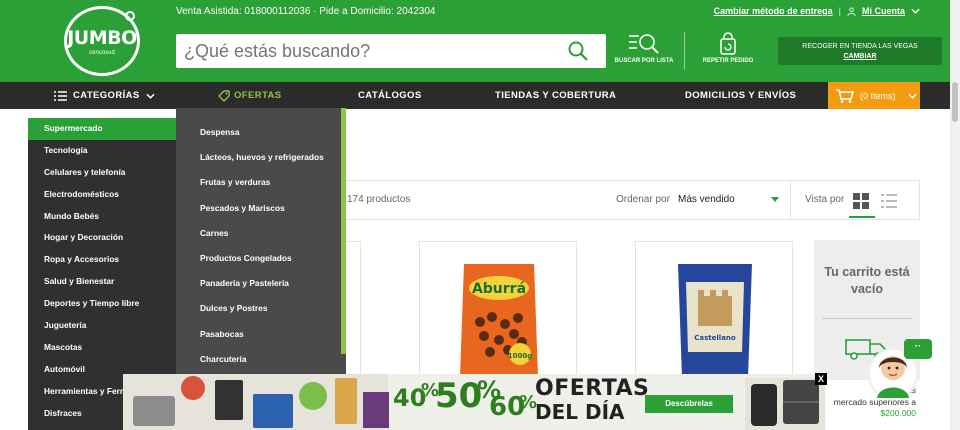 The width and height of the screenshot is (960, 430). I want to click on category-item: Ropa y Accesorios, so click(102, 260).